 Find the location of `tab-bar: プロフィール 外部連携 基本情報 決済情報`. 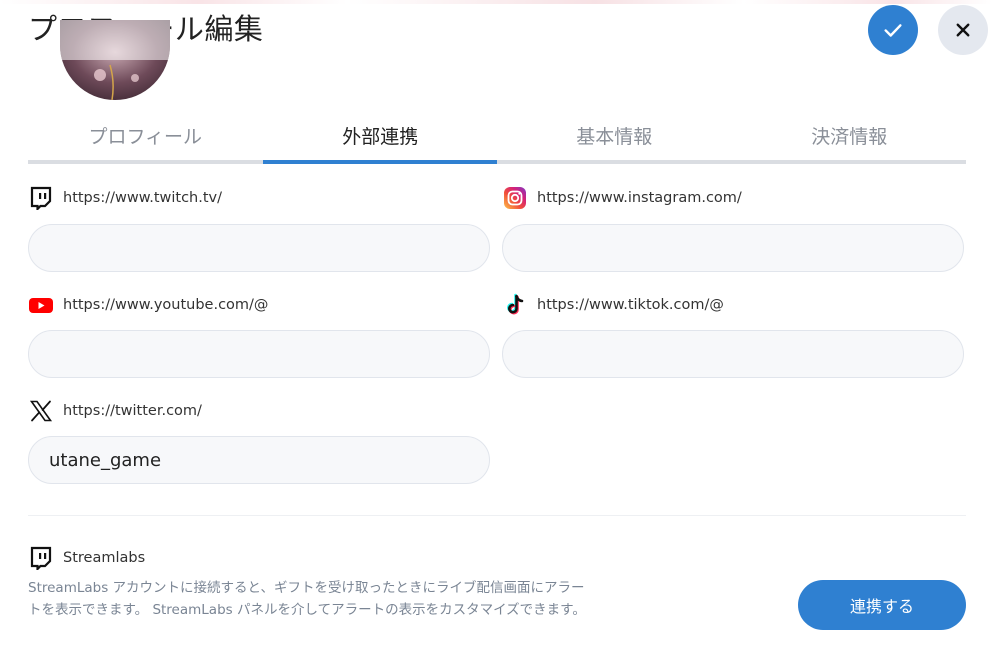

tab-bar: プロフィール 外部連携 基本情報 決済情報 is located at coordinates (497, 138).